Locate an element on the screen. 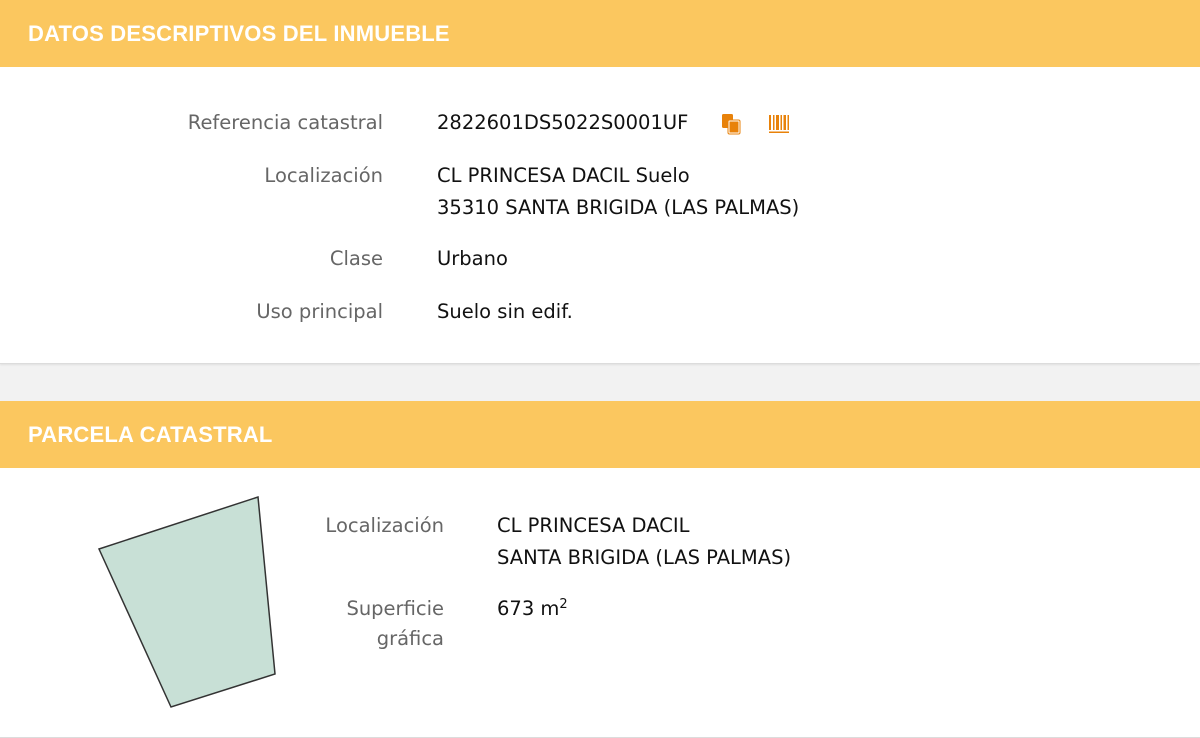 The height and width of the screenshot is (738, 1200). parcel-location-line2: SANTA BRIGIDA (LAS PALMAS) is located at coordinates (644, 557).